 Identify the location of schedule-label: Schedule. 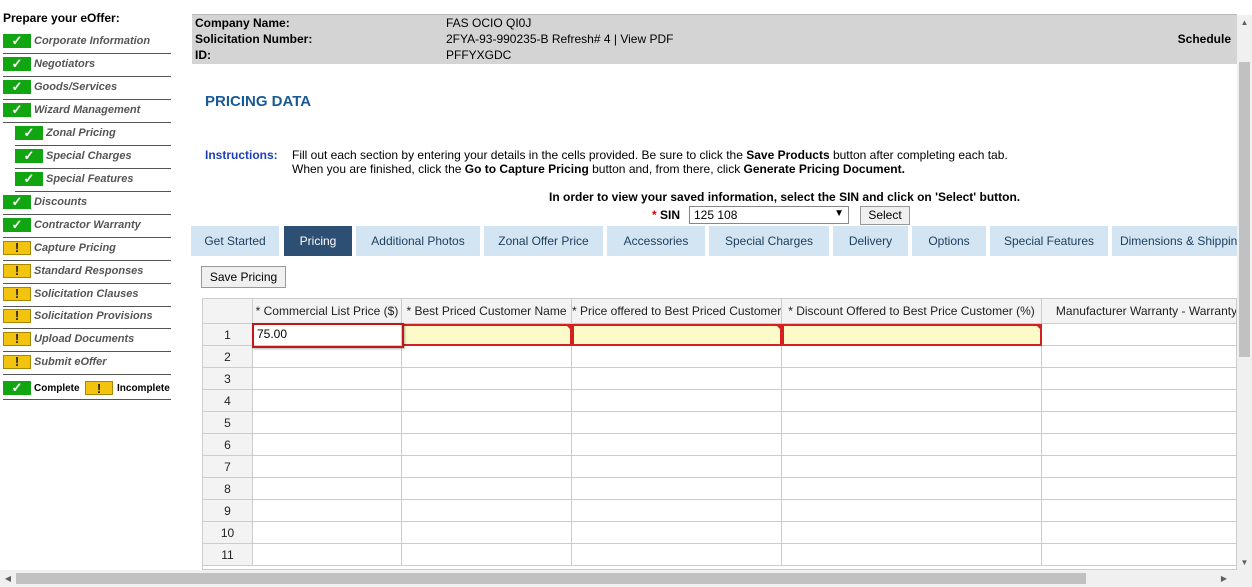
(1204, 39).